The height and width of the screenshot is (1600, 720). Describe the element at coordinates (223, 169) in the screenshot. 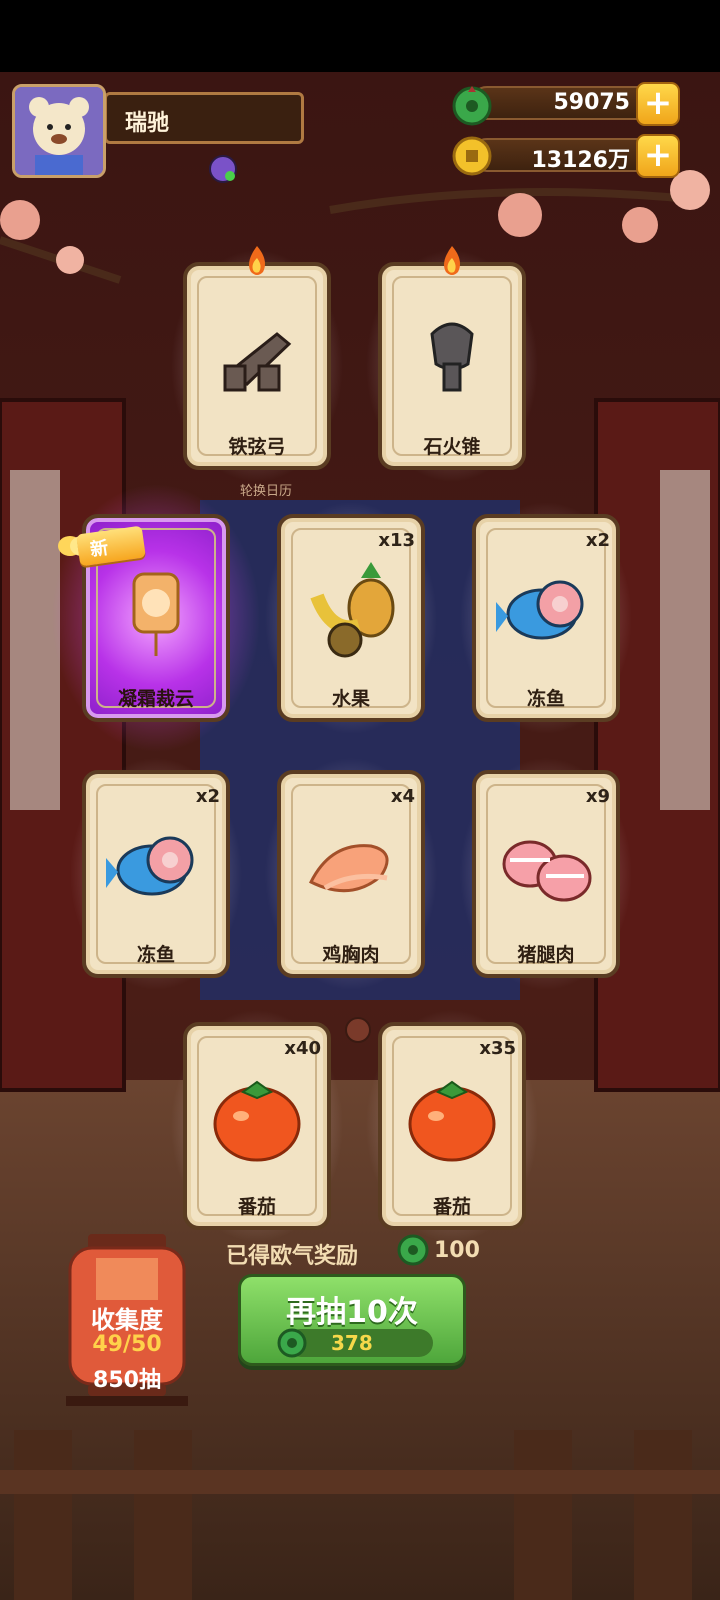

I see `vip-badge-icon` at that location.